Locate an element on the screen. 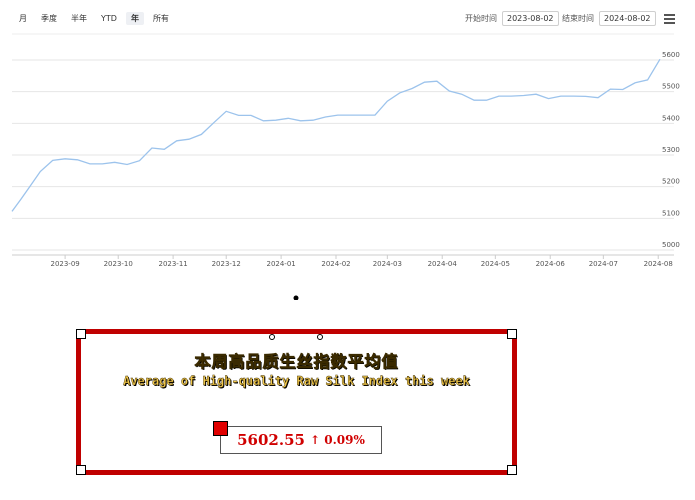 The height and width of the screenshot is (500, 695). x-tick-label: 2024-04 is located at coordinates (443, 264).